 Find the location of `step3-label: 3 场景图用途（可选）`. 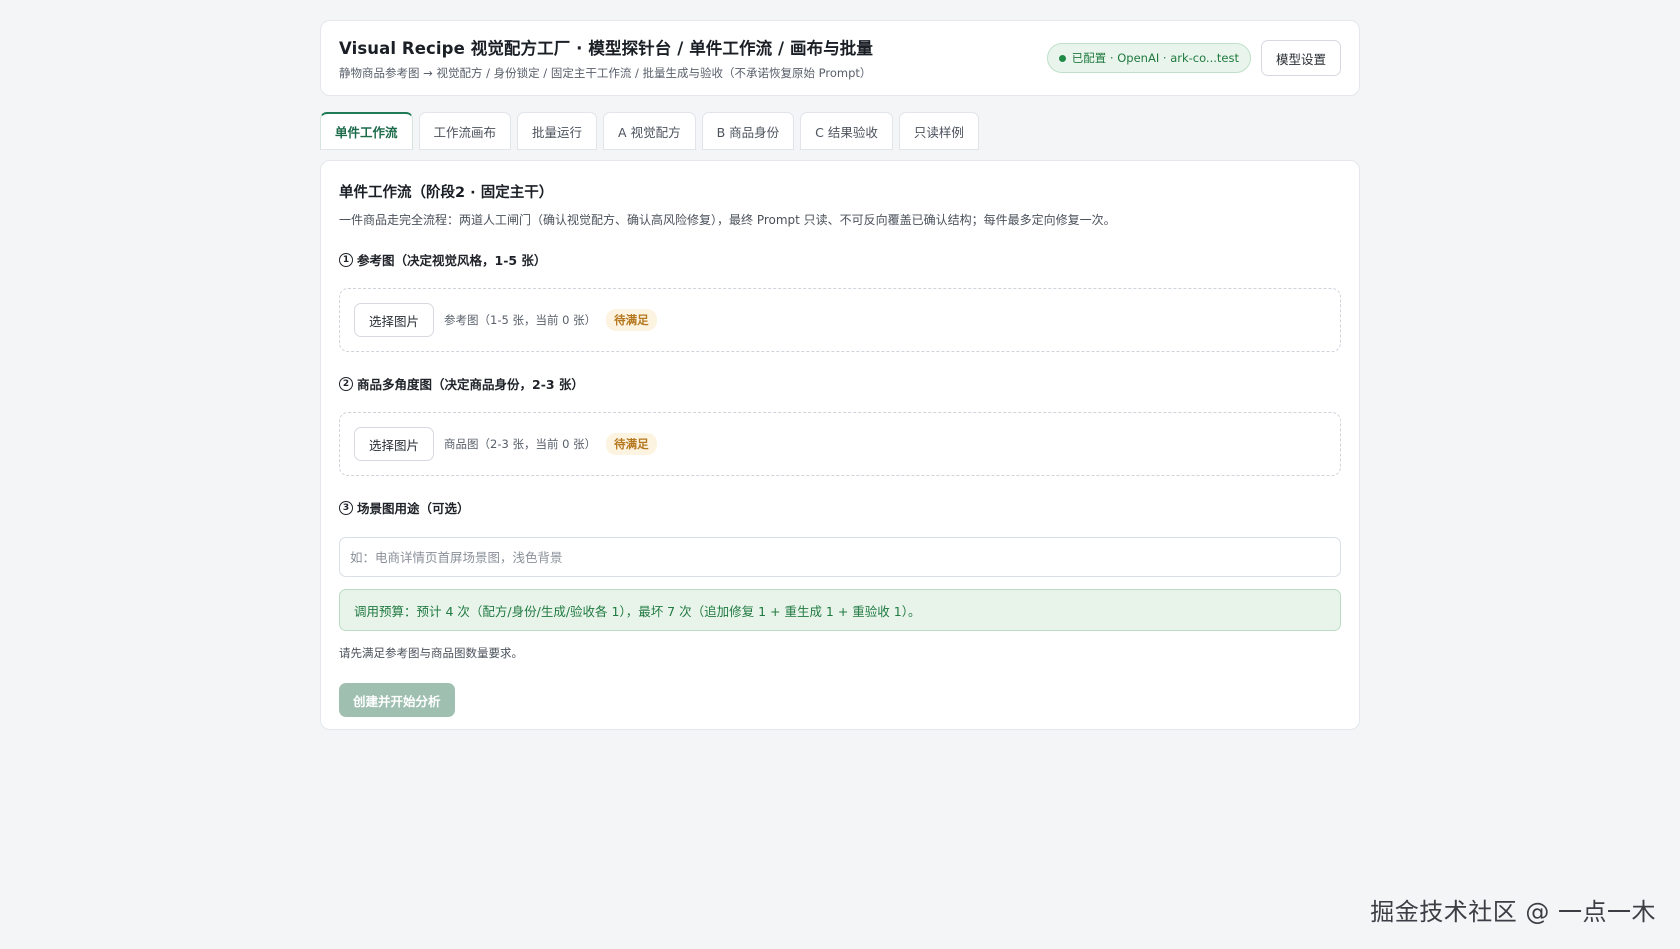

step3-label: 3 场景图用途（可选） is located at coordinates (840, 507).